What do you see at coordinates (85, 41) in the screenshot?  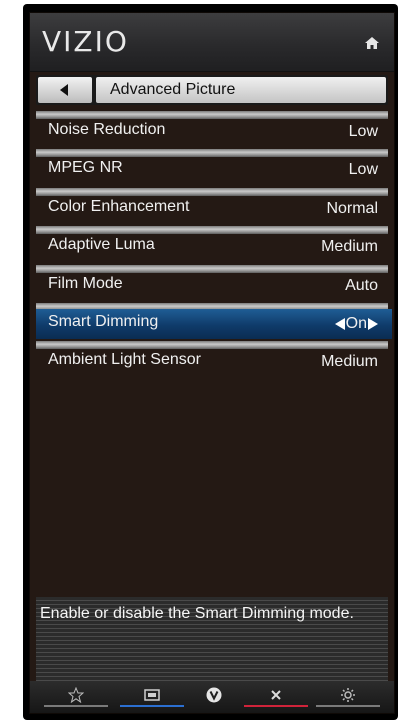 I see `vizio-logo: VIZIO` at bounding box center [85, 41].